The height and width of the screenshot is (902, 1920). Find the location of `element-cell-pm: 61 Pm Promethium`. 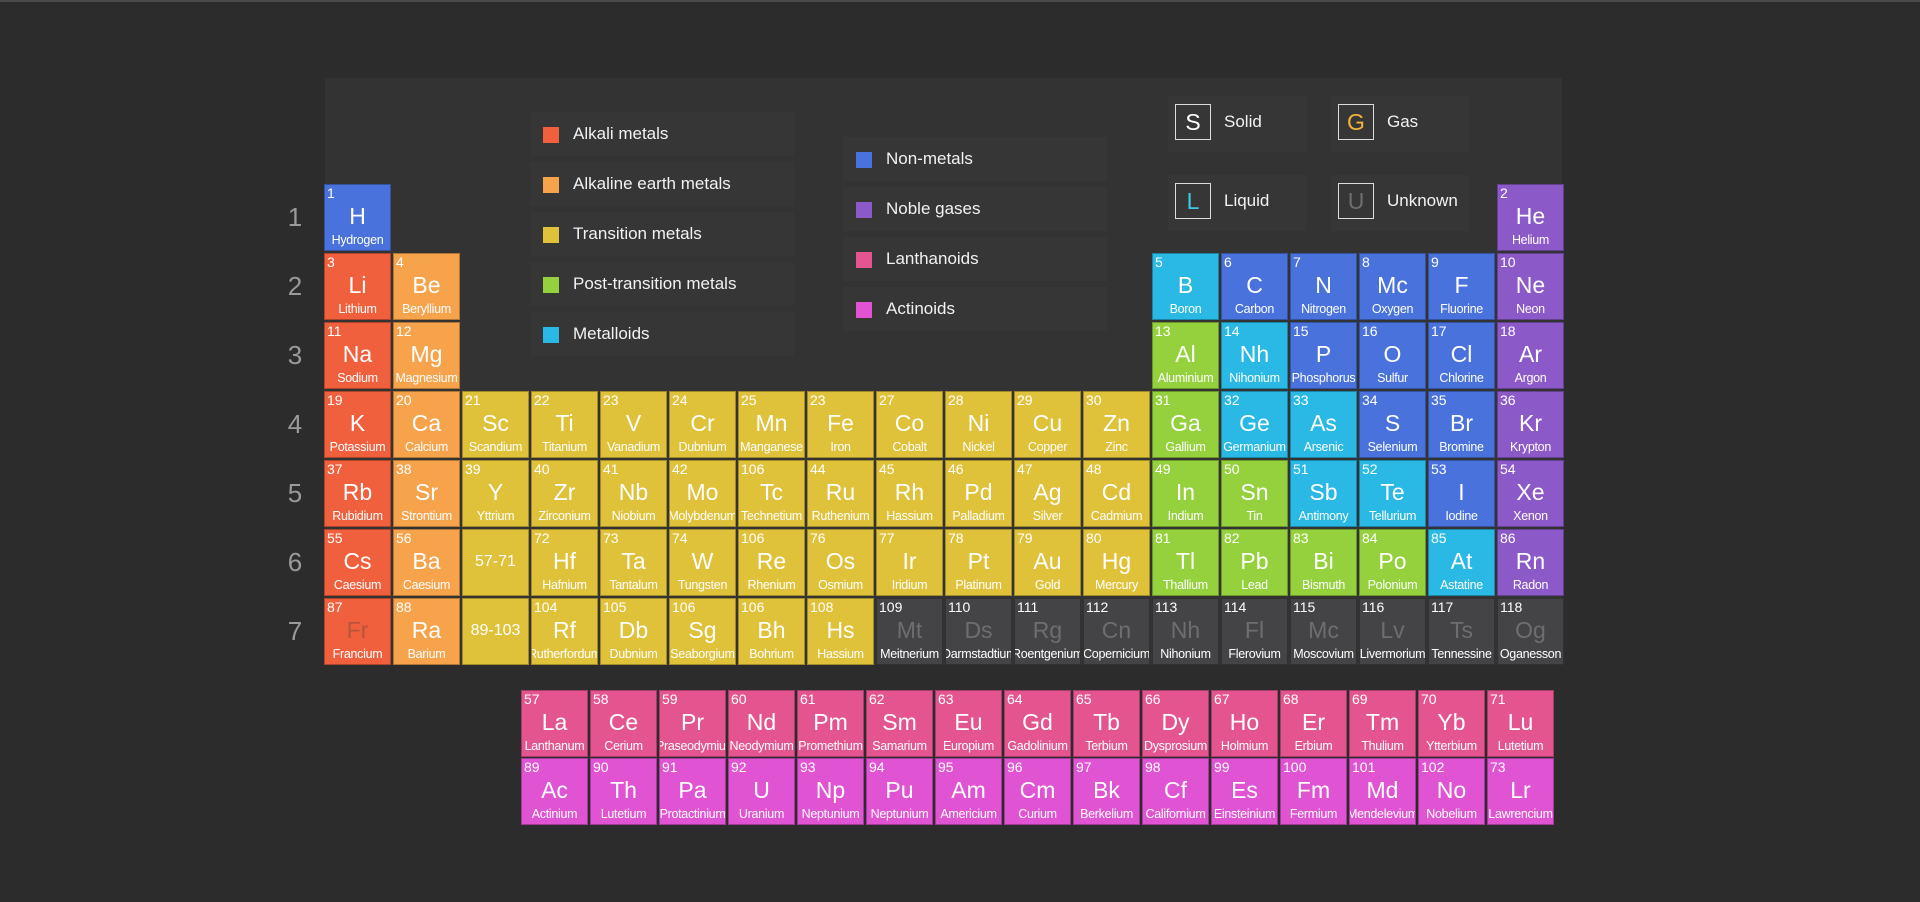

element-cell-pm: 61 Pm Promethium is located at coordinates (830, 723).